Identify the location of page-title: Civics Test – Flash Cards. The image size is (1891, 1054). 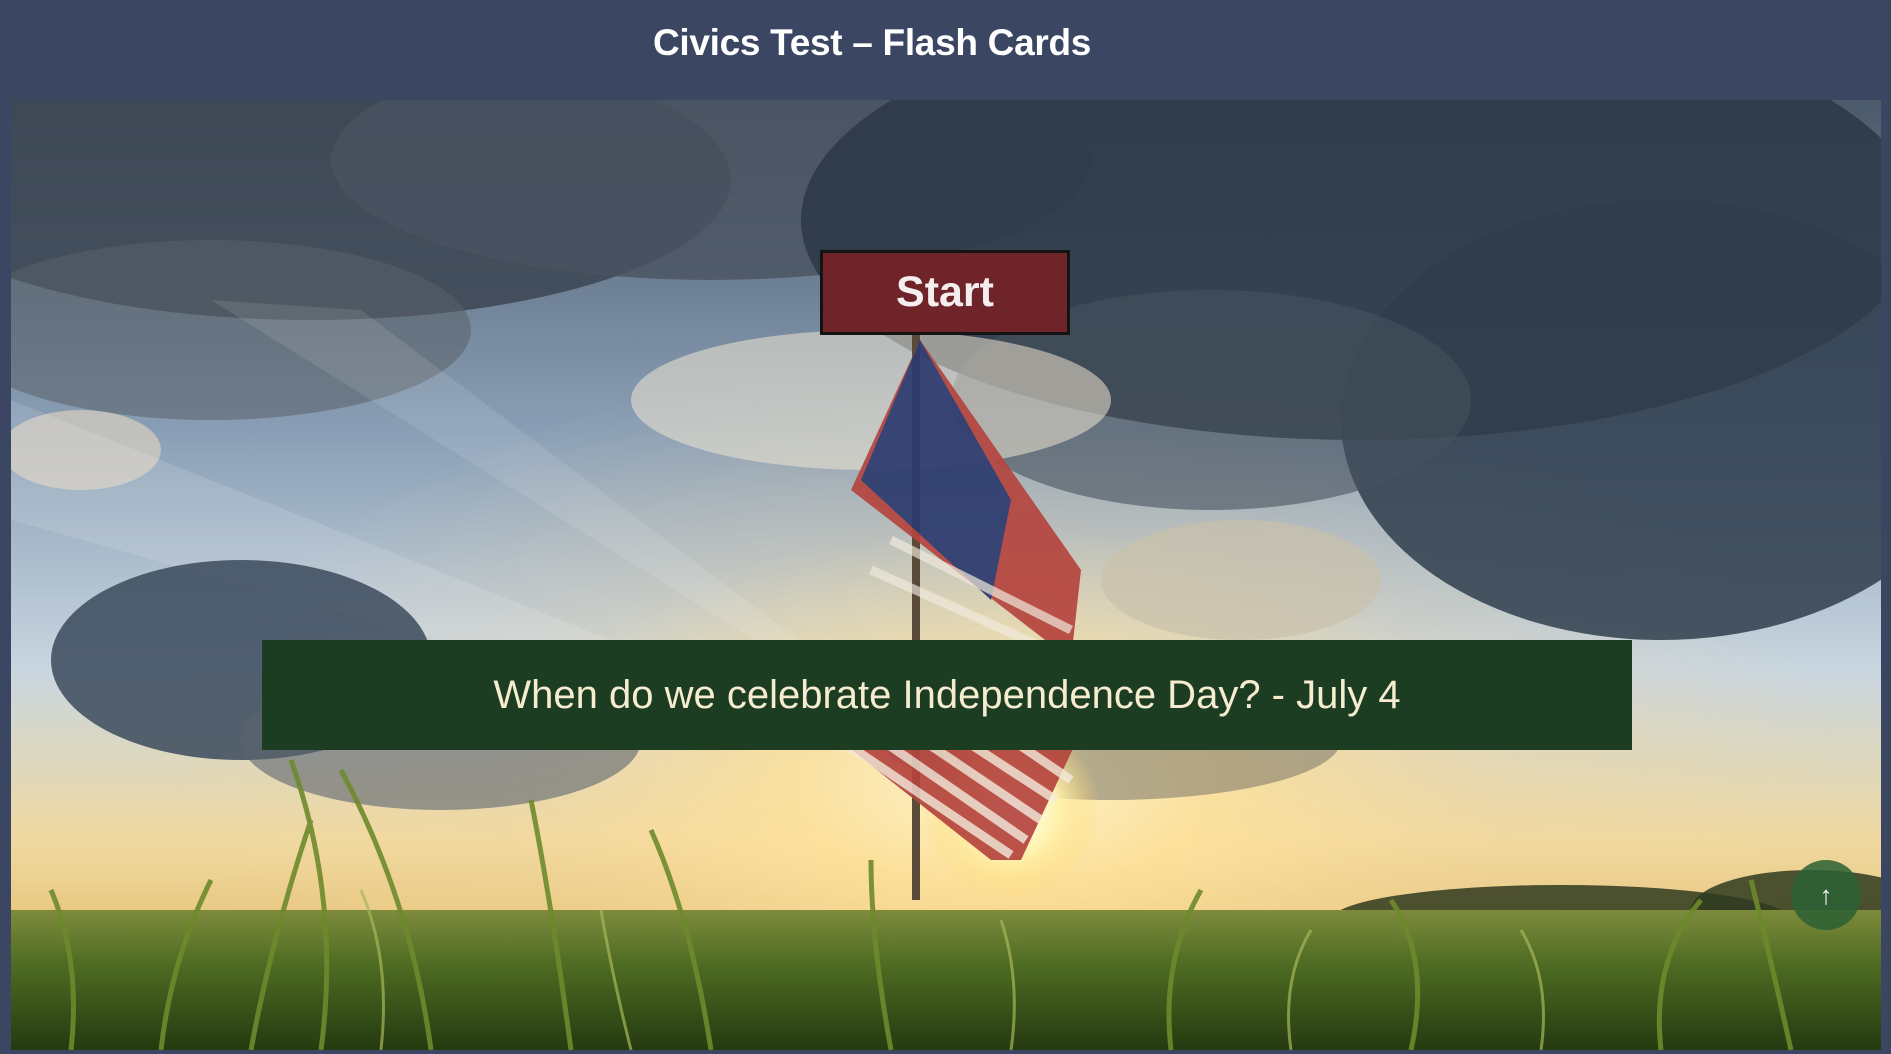
(872, 42).